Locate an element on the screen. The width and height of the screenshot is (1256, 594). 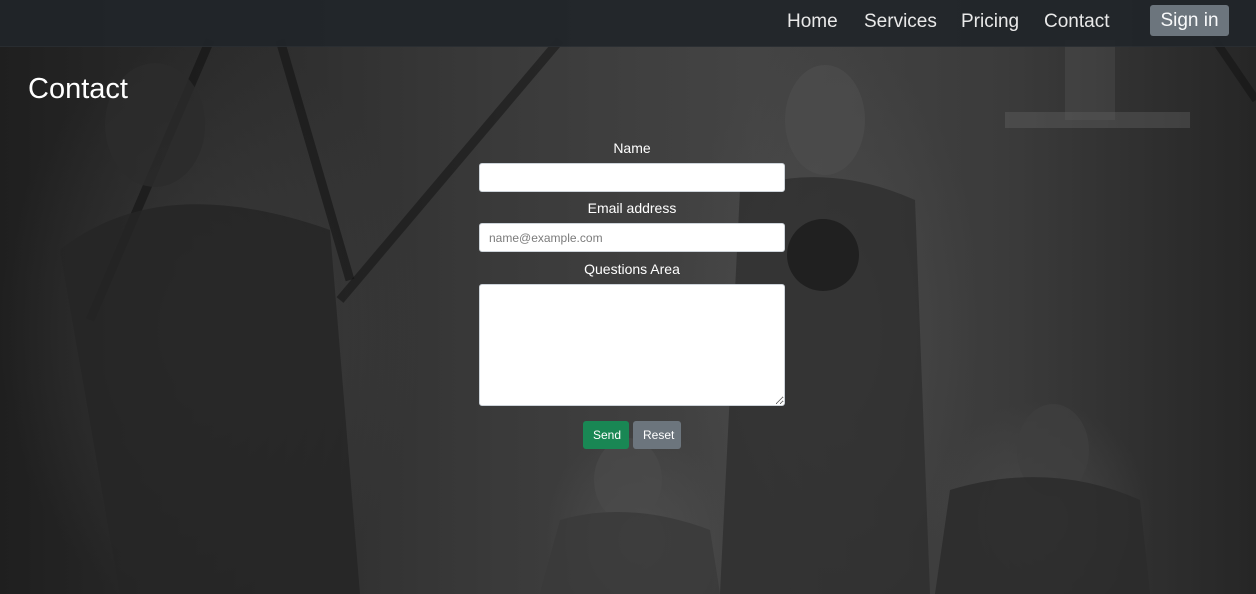
nav-link-contact: Contact is located at coordinates (1076, 22).